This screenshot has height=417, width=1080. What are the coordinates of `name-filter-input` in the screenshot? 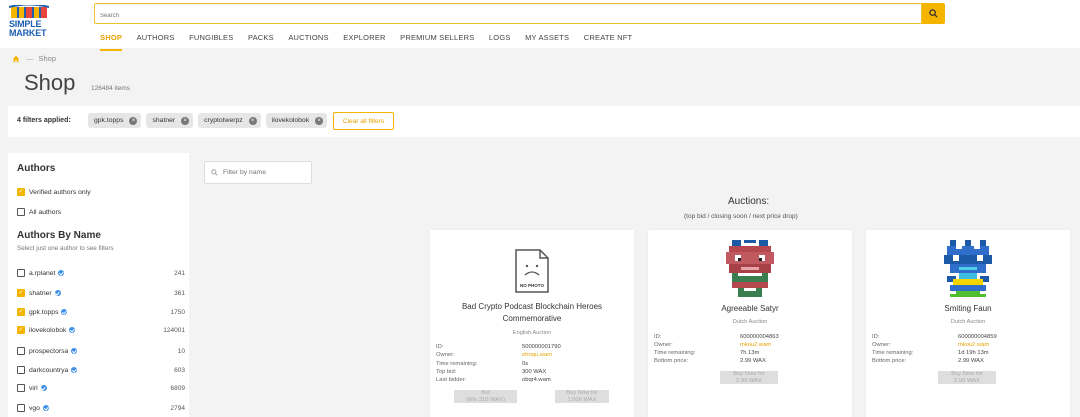 It's located at (263, 172).